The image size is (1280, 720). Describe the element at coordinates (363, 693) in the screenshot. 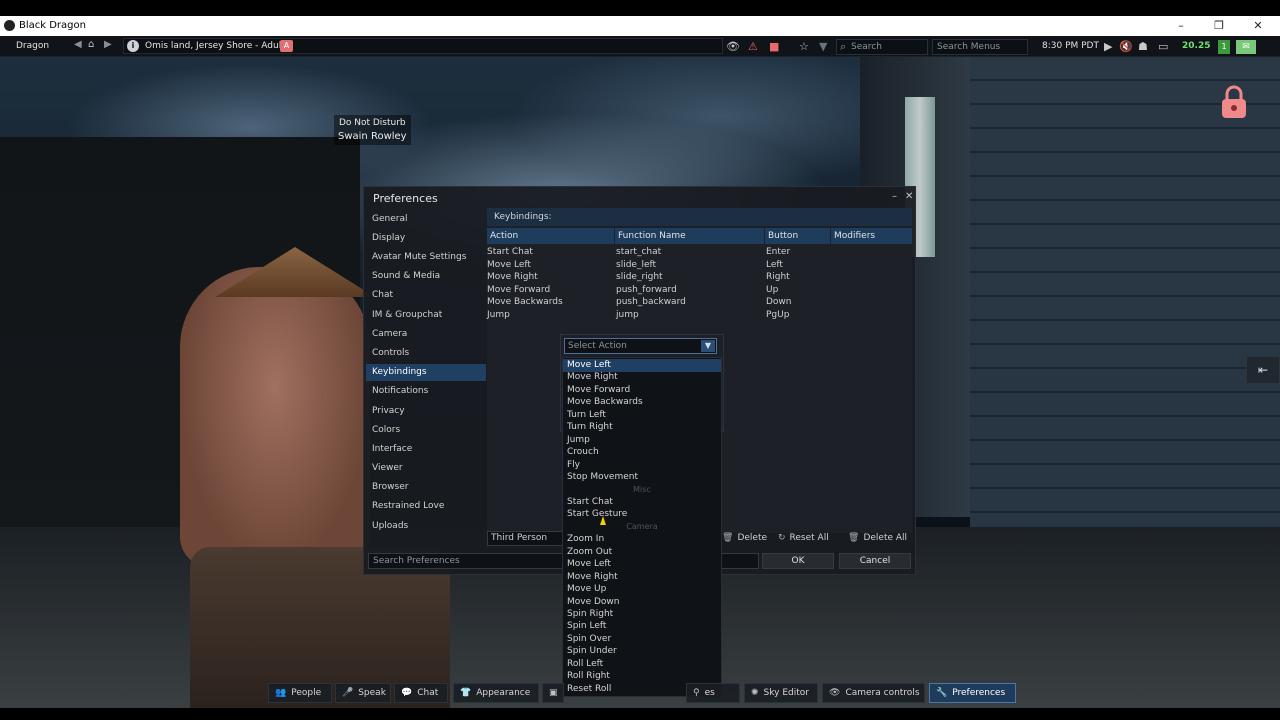

I see `speak-button: 🎤 Speak` at that location.